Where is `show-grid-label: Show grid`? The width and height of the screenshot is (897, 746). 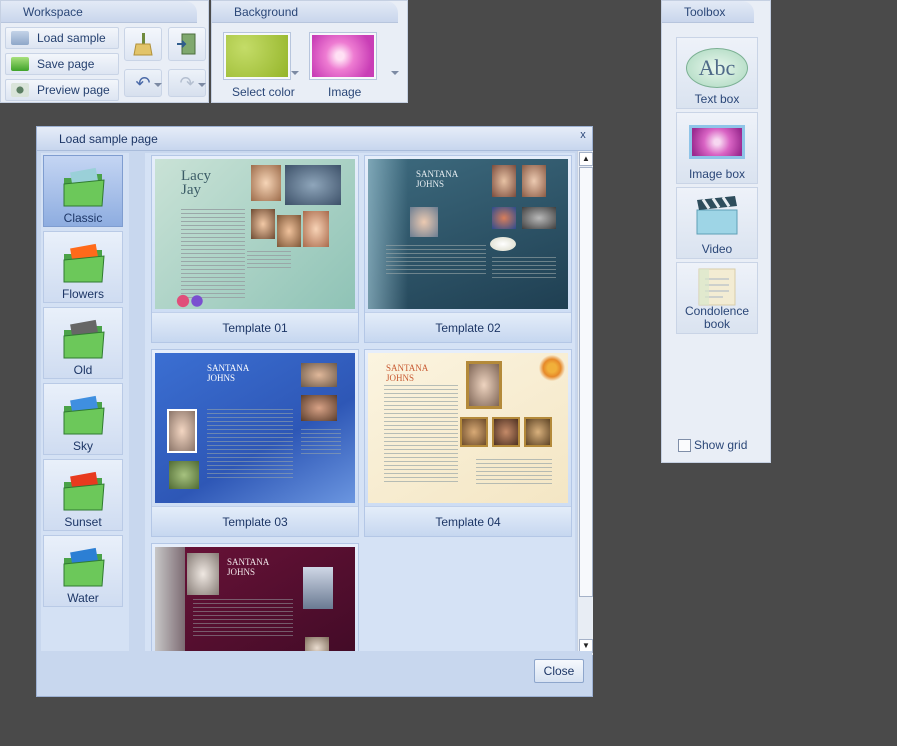
show-grid-label: Show grid is located at coordinates (721, 445).